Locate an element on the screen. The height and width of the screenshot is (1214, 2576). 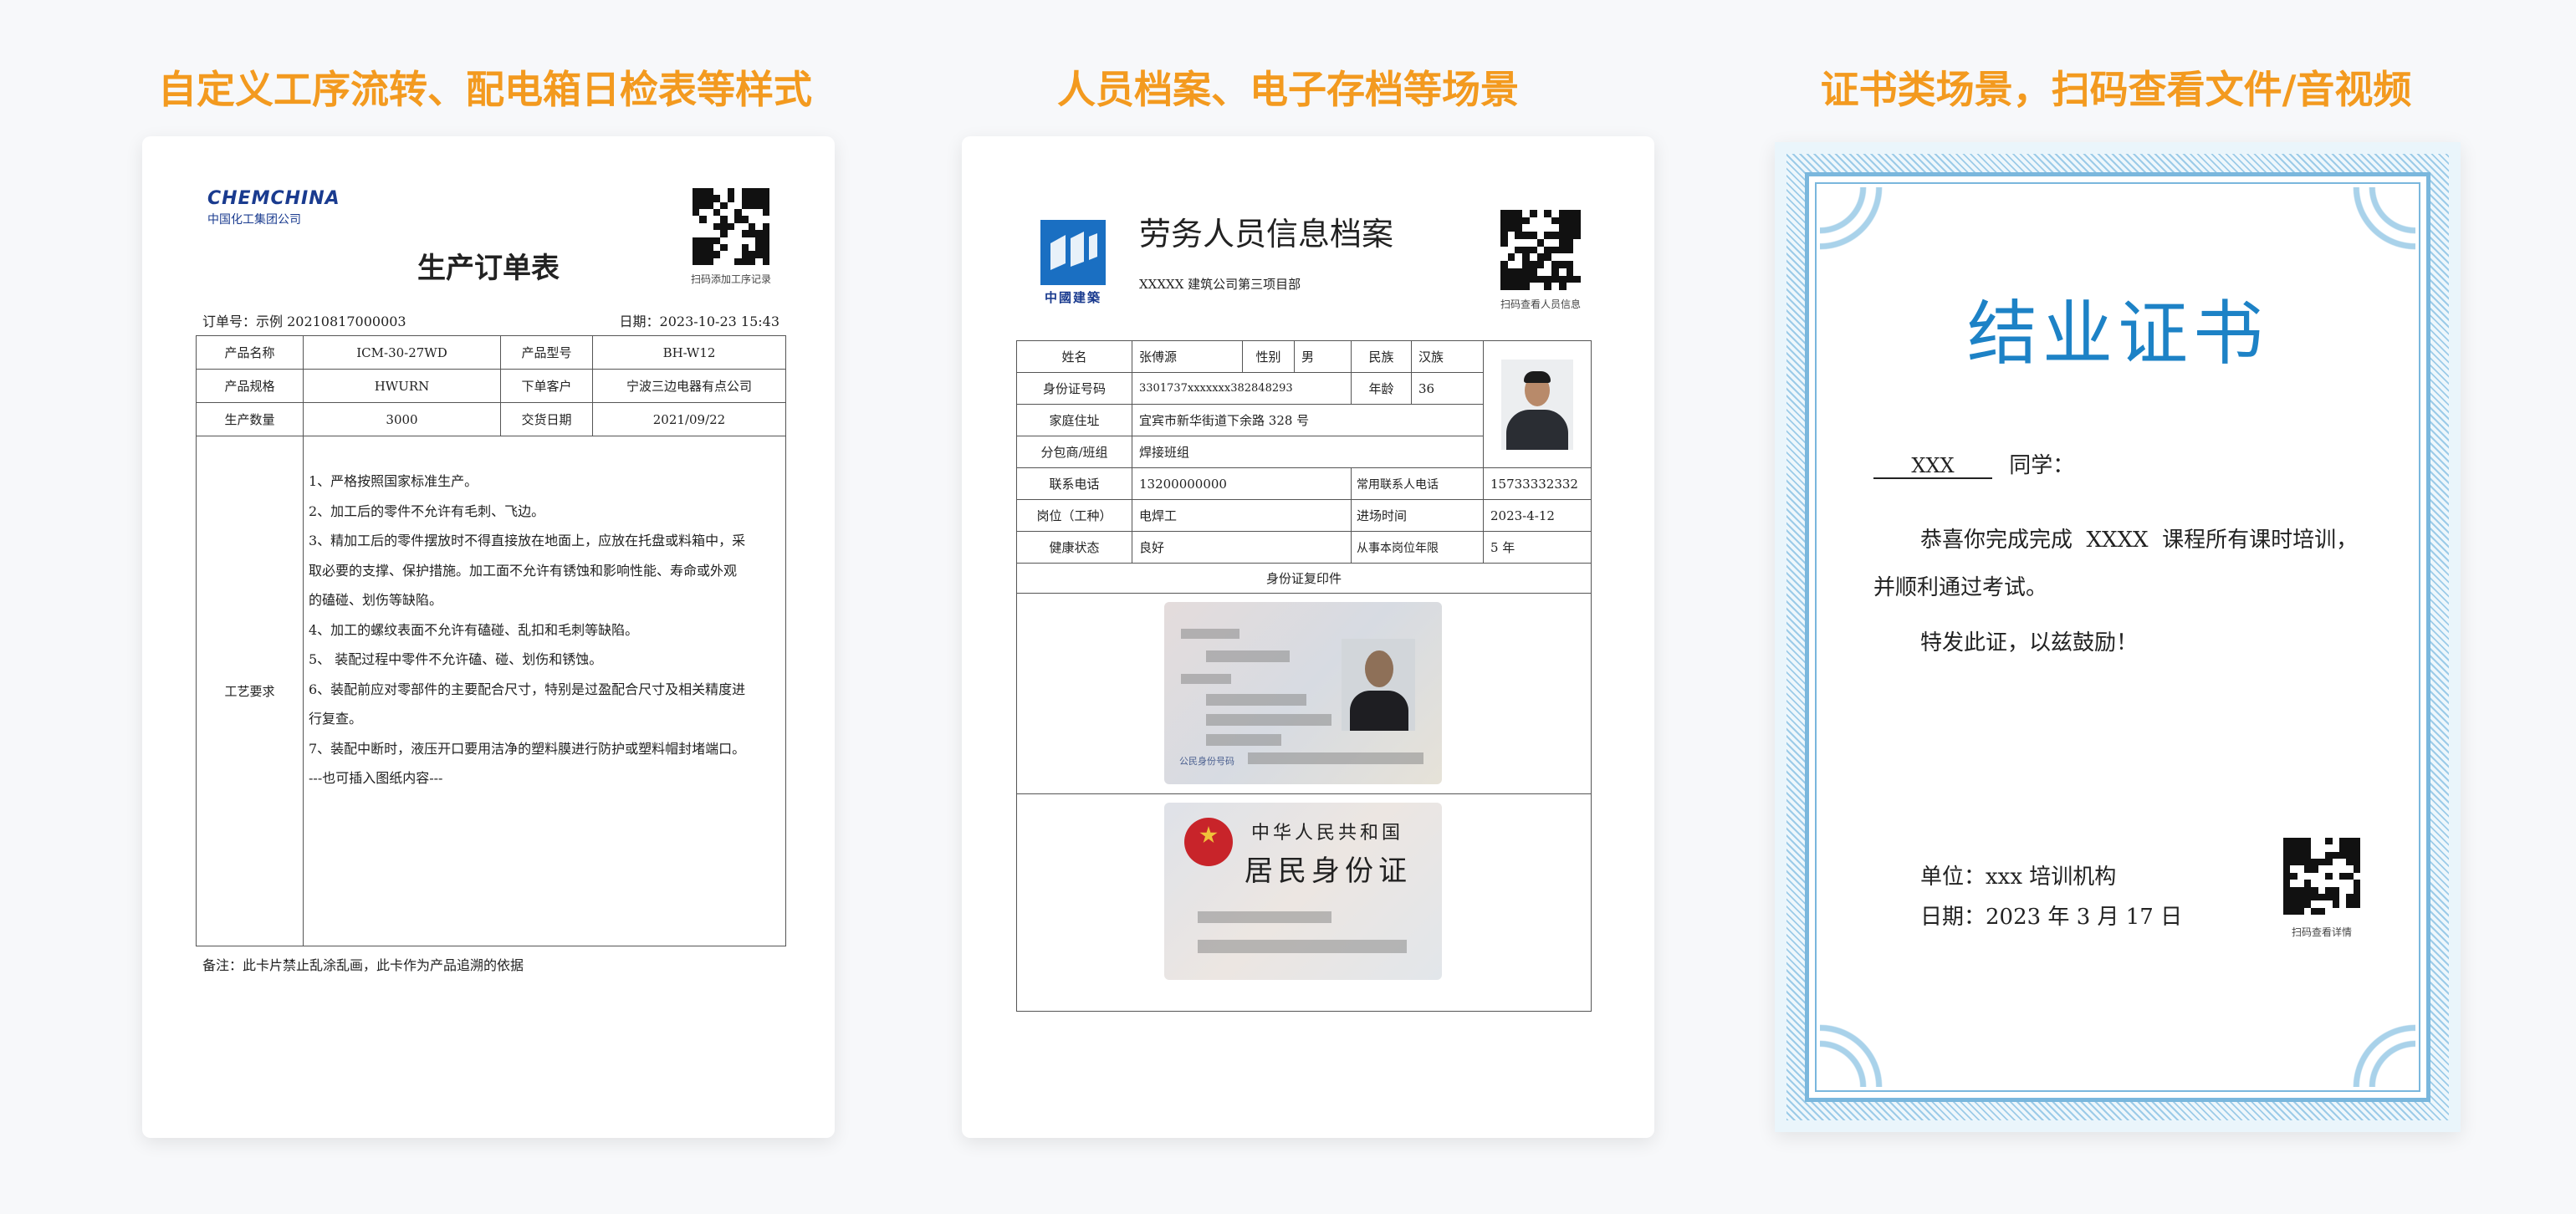
archive-subtitle: XXXXX 建筑公司第三项目部 is located at coordinates (1220, 284).